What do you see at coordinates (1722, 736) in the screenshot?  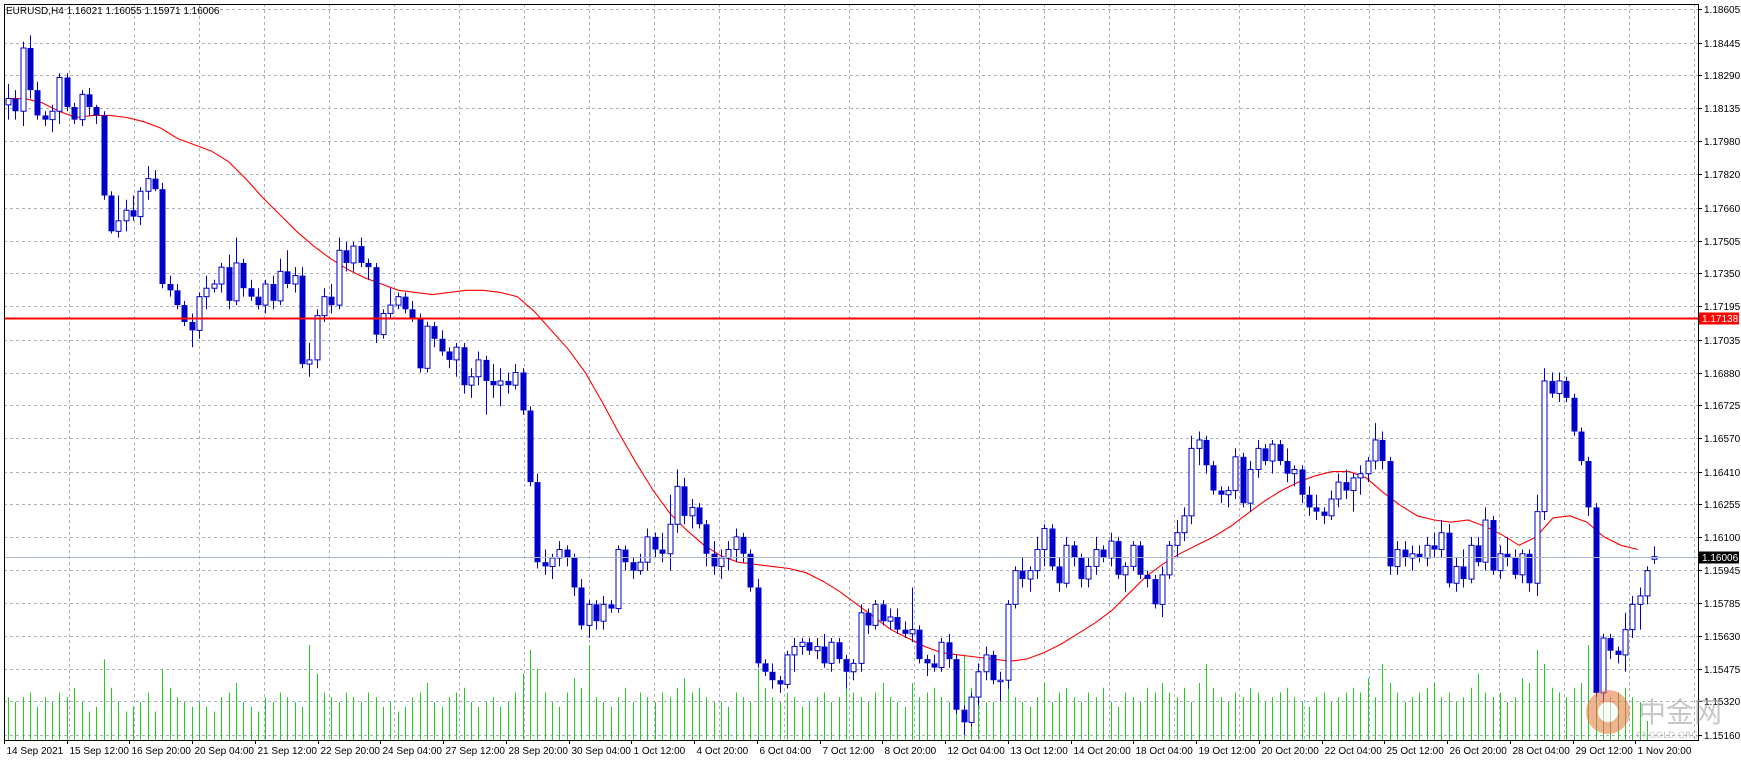 I see `y-tick-label: 1.15160` at bounding box center [1722, 736].